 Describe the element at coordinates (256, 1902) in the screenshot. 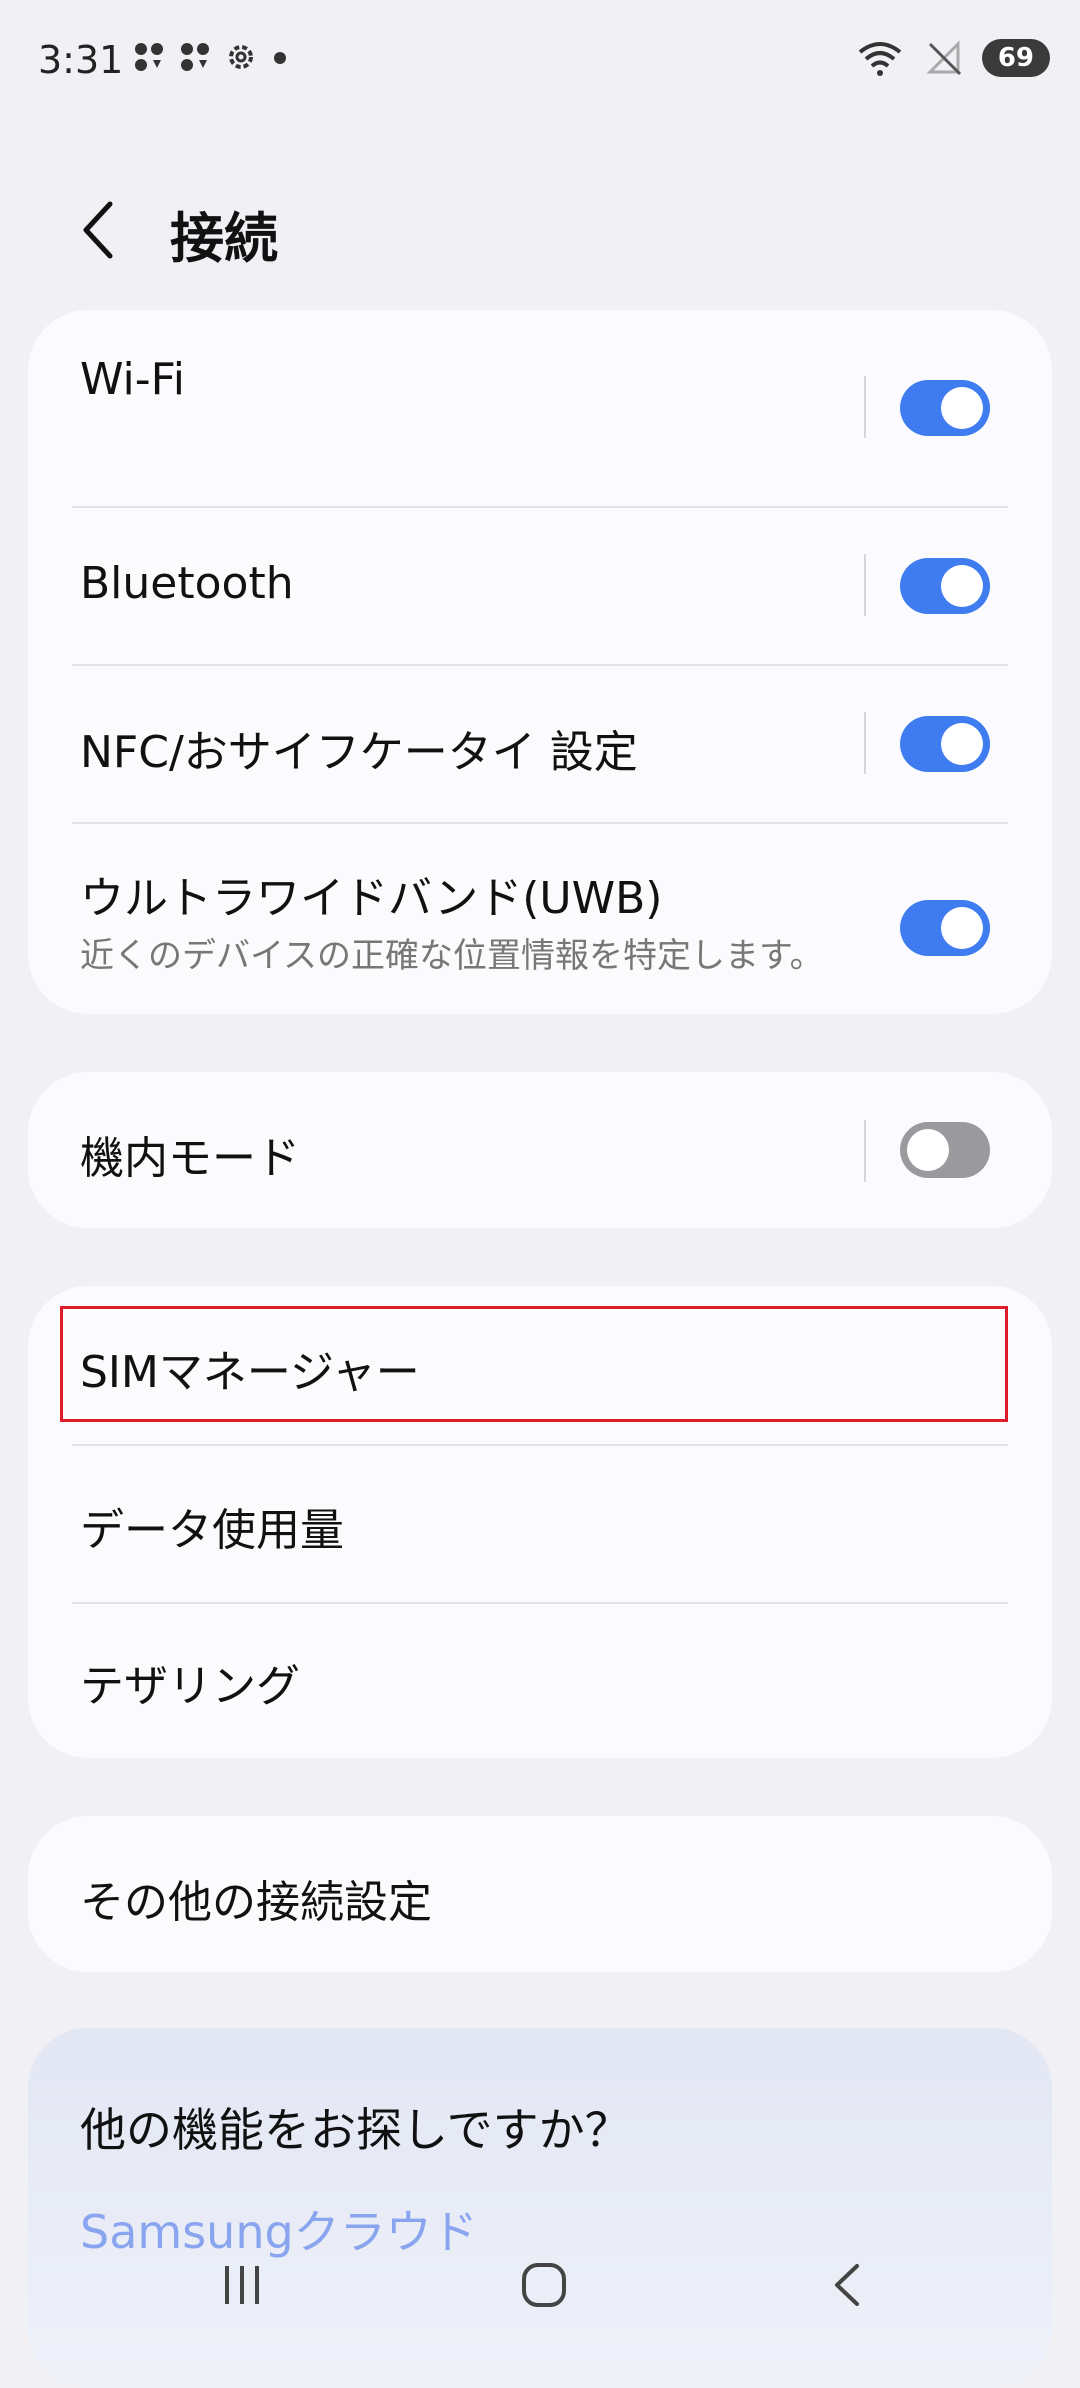

I see `more-settings-label: その他の接続設定` at that location.